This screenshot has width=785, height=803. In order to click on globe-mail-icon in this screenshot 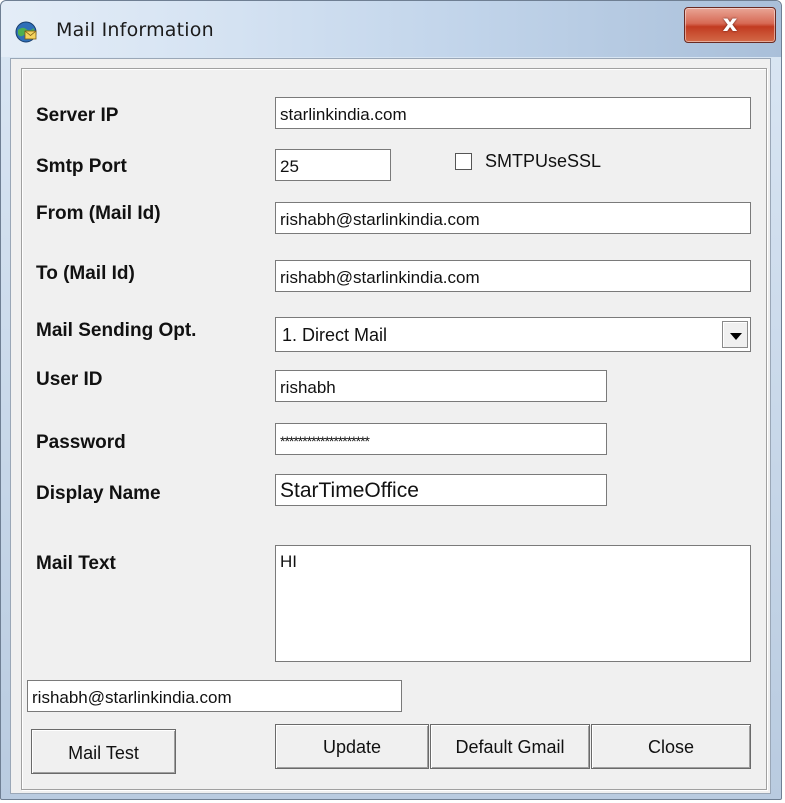, I will do `click(26, 32)`.